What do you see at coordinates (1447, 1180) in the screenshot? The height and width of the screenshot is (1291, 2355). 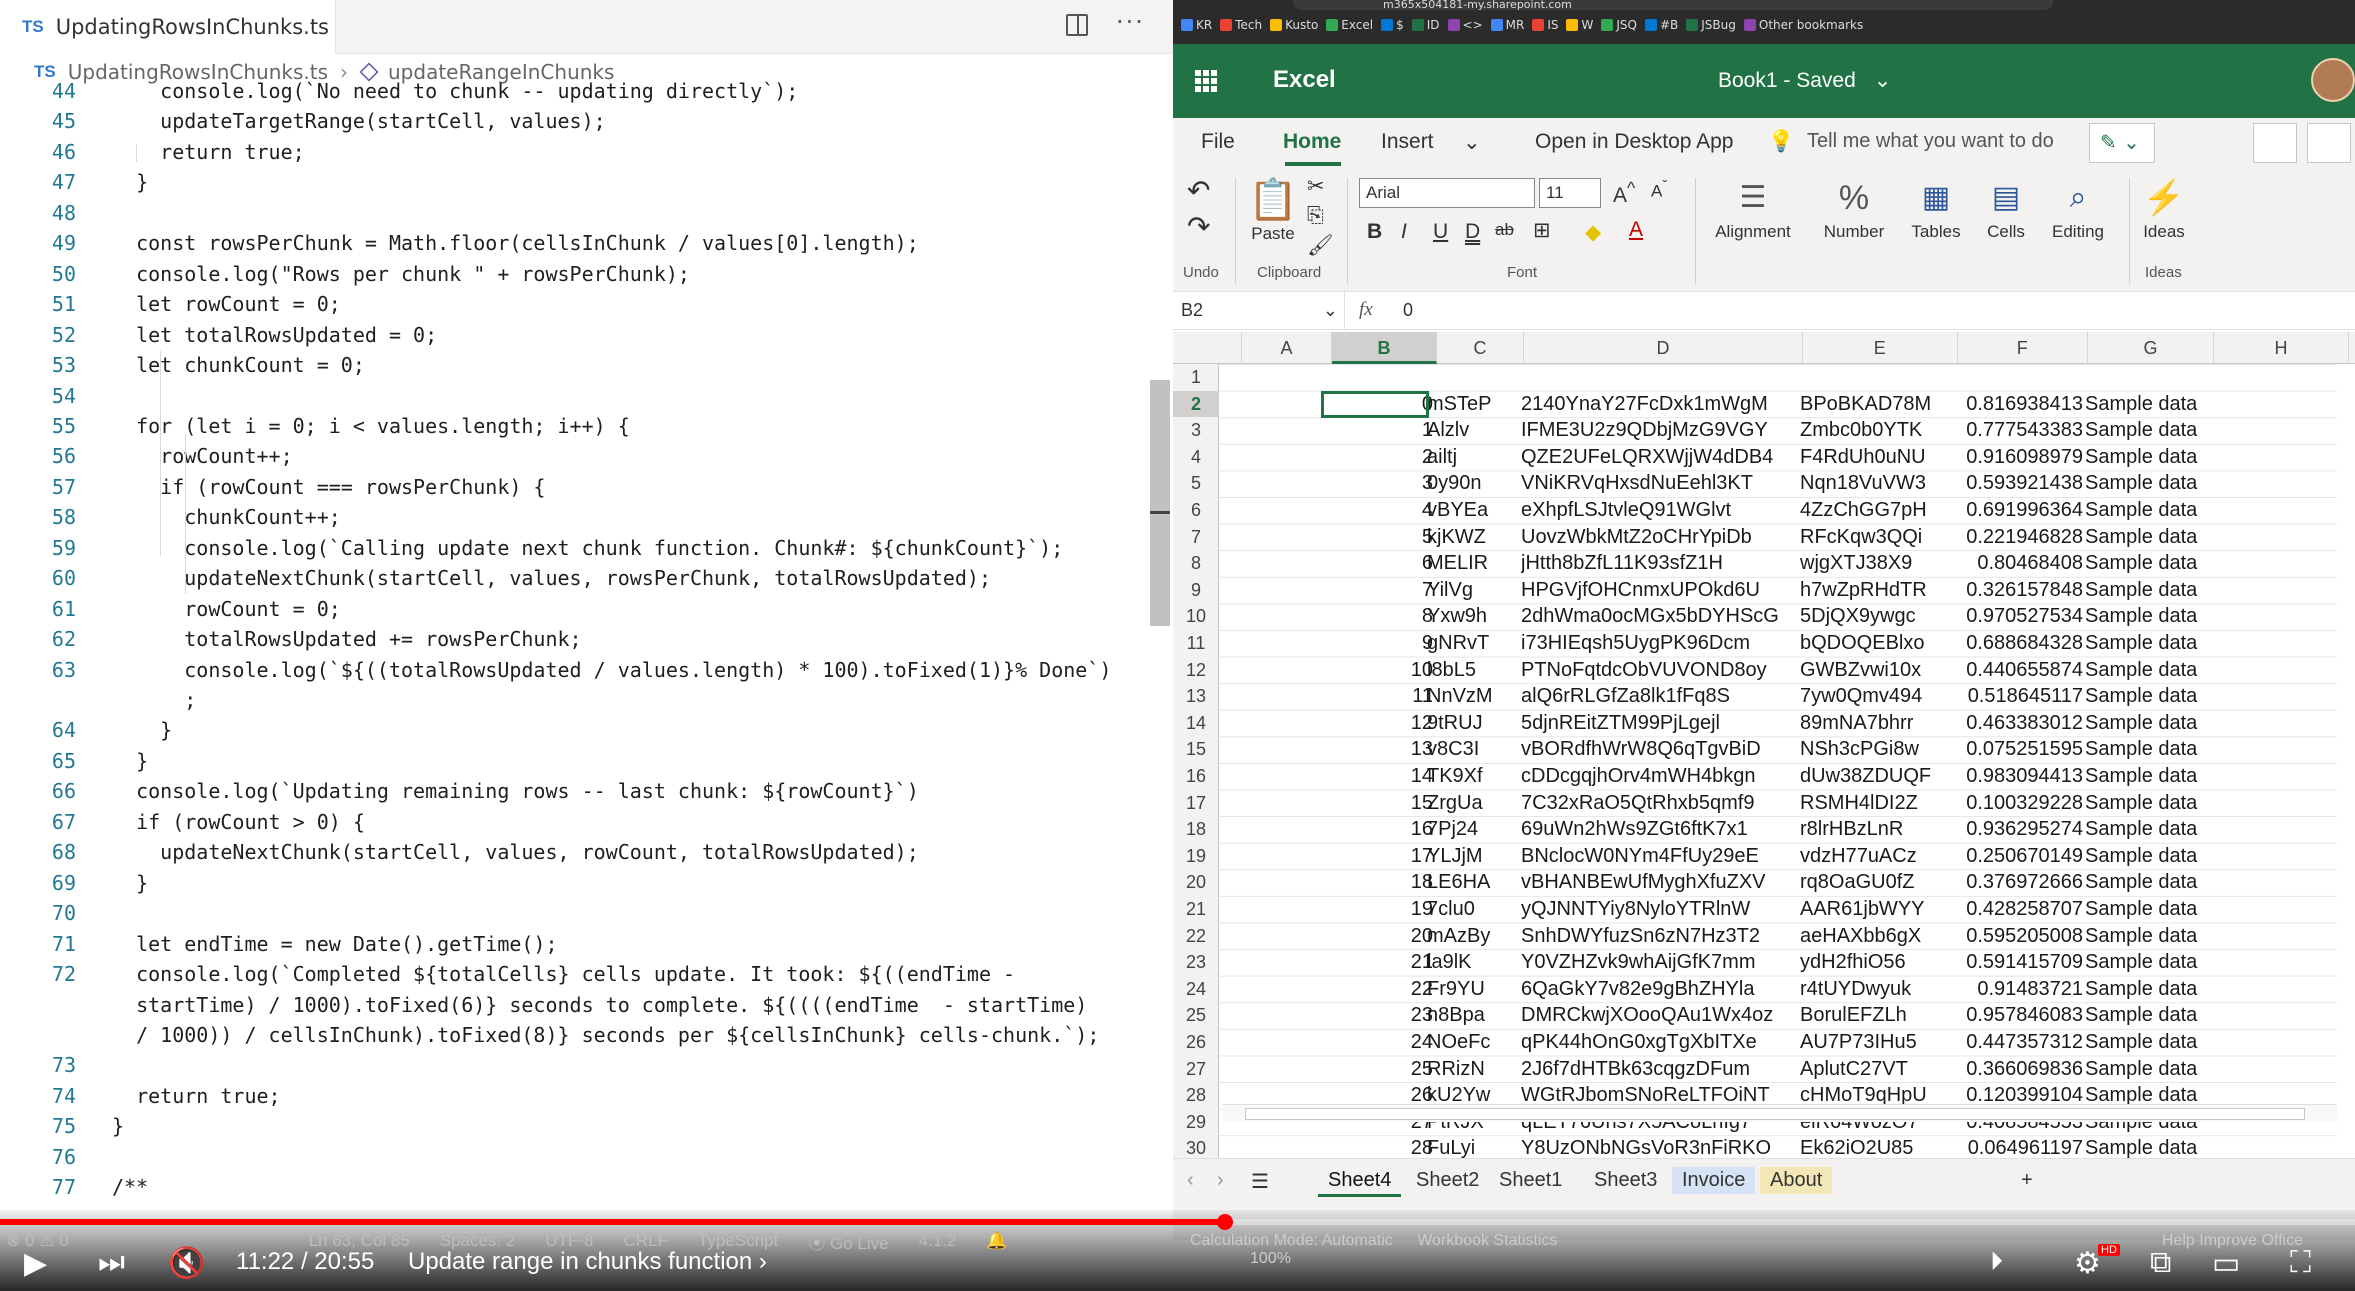 I see `sheet-tab-sheet2: Sheet2` at bounding box center [1447, 1180].